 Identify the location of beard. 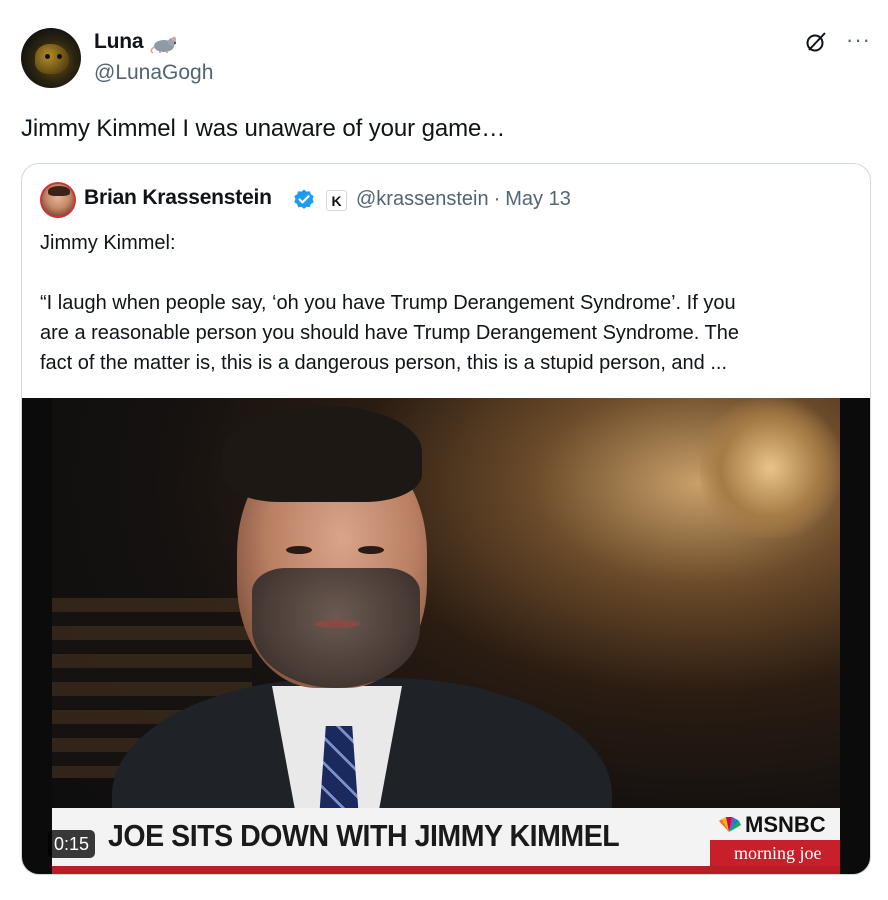
(336, 628).